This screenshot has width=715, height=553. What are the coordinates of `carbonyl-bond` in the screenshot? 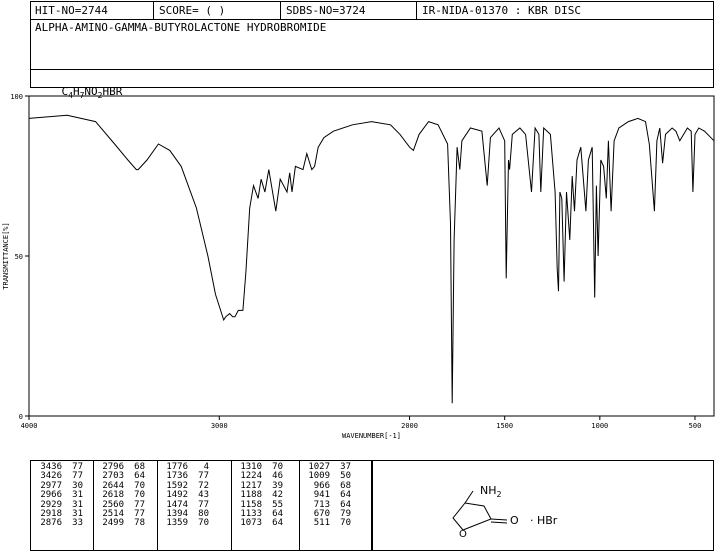 It's located at (499, 519).